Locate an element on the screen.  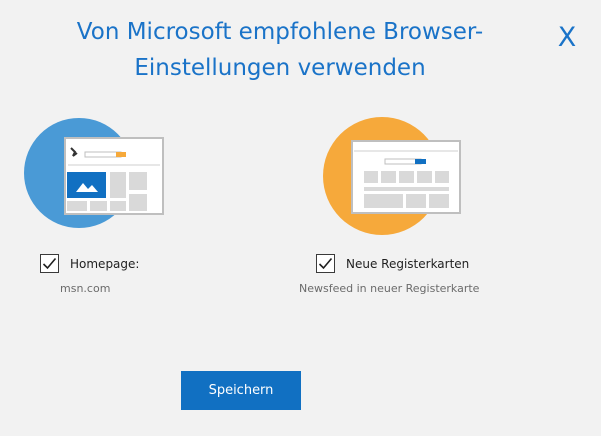
homepage-option: Homepage: is located at coordinates (89, 263).